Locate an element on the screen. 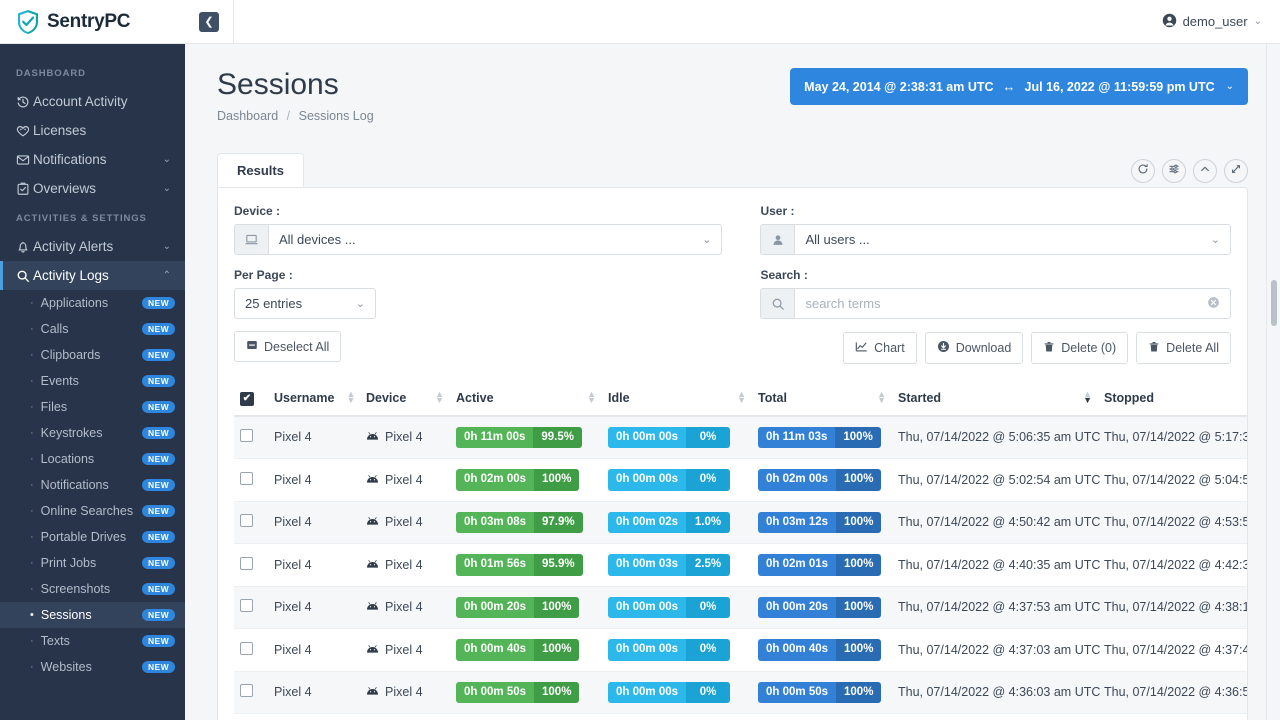  sidebar-subitem-files: · Files NEW is located at coordinates (92, 407).